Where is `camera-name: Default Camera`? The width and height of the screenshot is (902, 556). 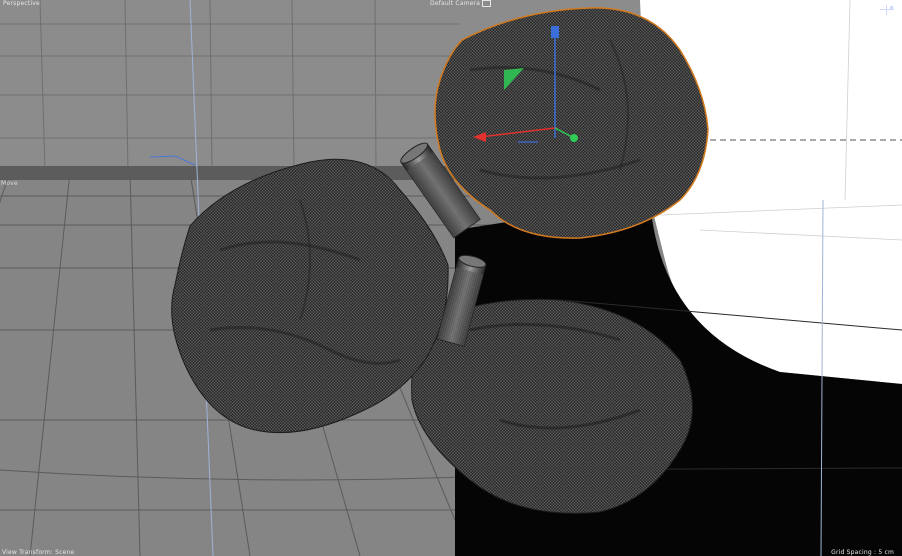 camera-name: Default Camera is located at coordinates (455, 3).